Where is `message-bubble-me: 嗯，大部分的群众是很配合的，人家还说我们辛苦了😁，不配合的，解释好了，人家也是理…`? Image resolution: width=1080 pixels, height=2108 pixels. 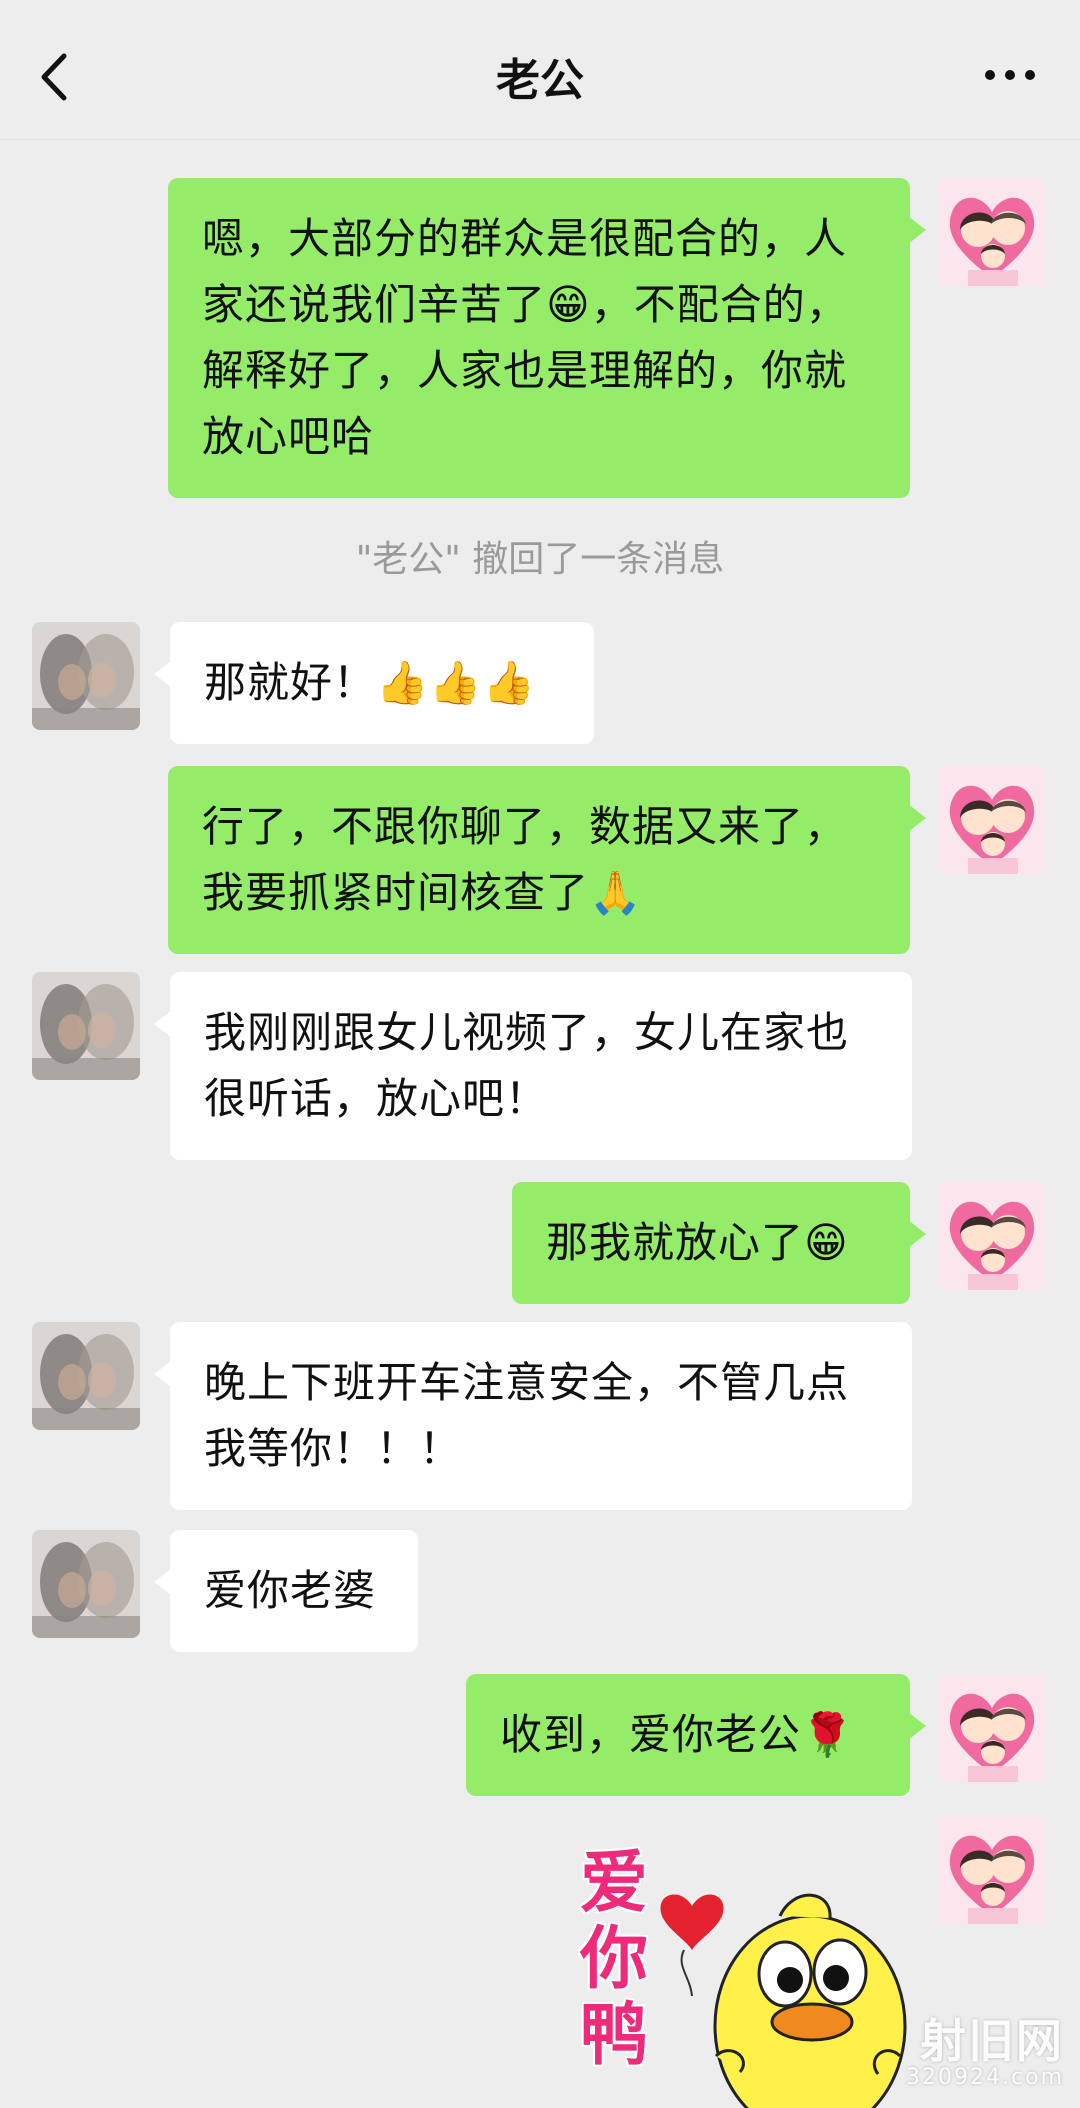 message-bubble-me: 嗯，大部分的群众是很配合的，人家还说我们辛苦了😁，不配合的，解释好了，人家也是理… is located at coordinates (547, 338).